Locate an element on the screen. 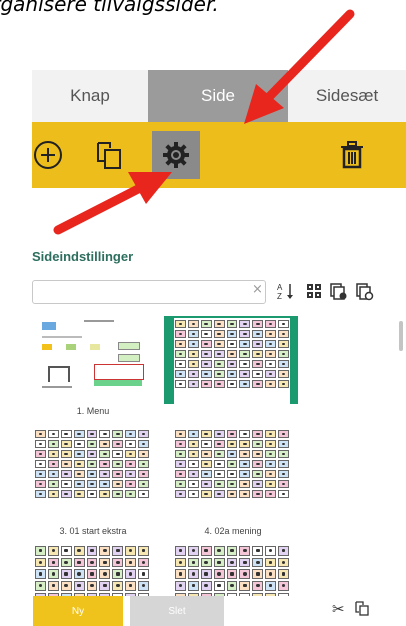 The width and height of the screenshot is (406, 626). delete-page-button: Slet is located at coordinates (177, 611).